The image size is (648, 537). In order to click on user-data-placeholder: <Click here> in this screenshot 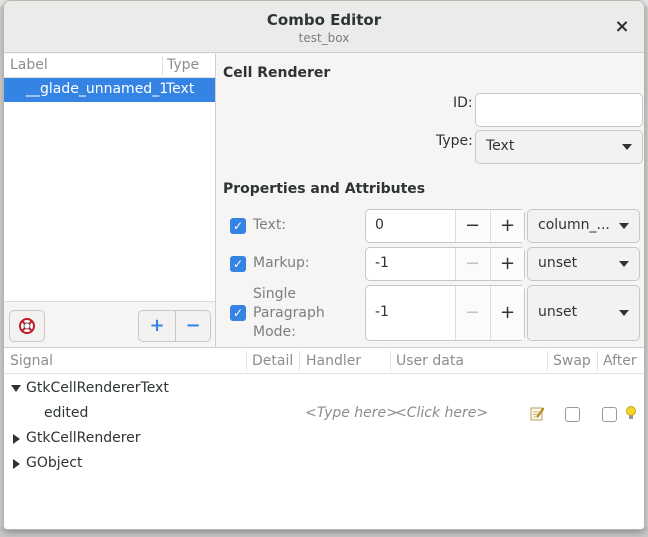, I will do `click(441, 413)`.